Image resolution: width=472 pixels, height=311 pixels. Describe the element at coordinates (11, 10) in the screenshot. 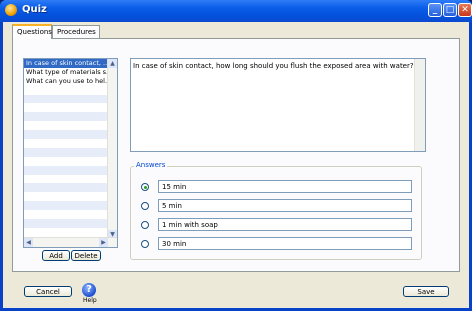

I see `app-icon` at that location.